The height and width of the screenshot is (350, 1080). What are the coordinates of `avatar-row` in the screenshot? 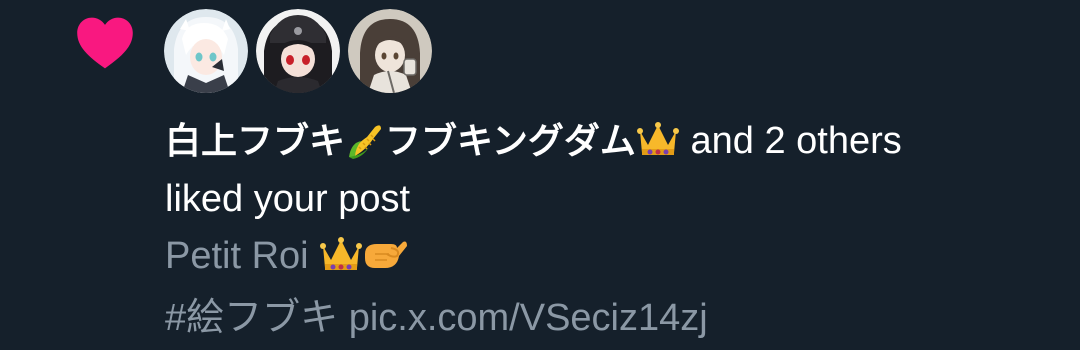 It's located at (298, 51).